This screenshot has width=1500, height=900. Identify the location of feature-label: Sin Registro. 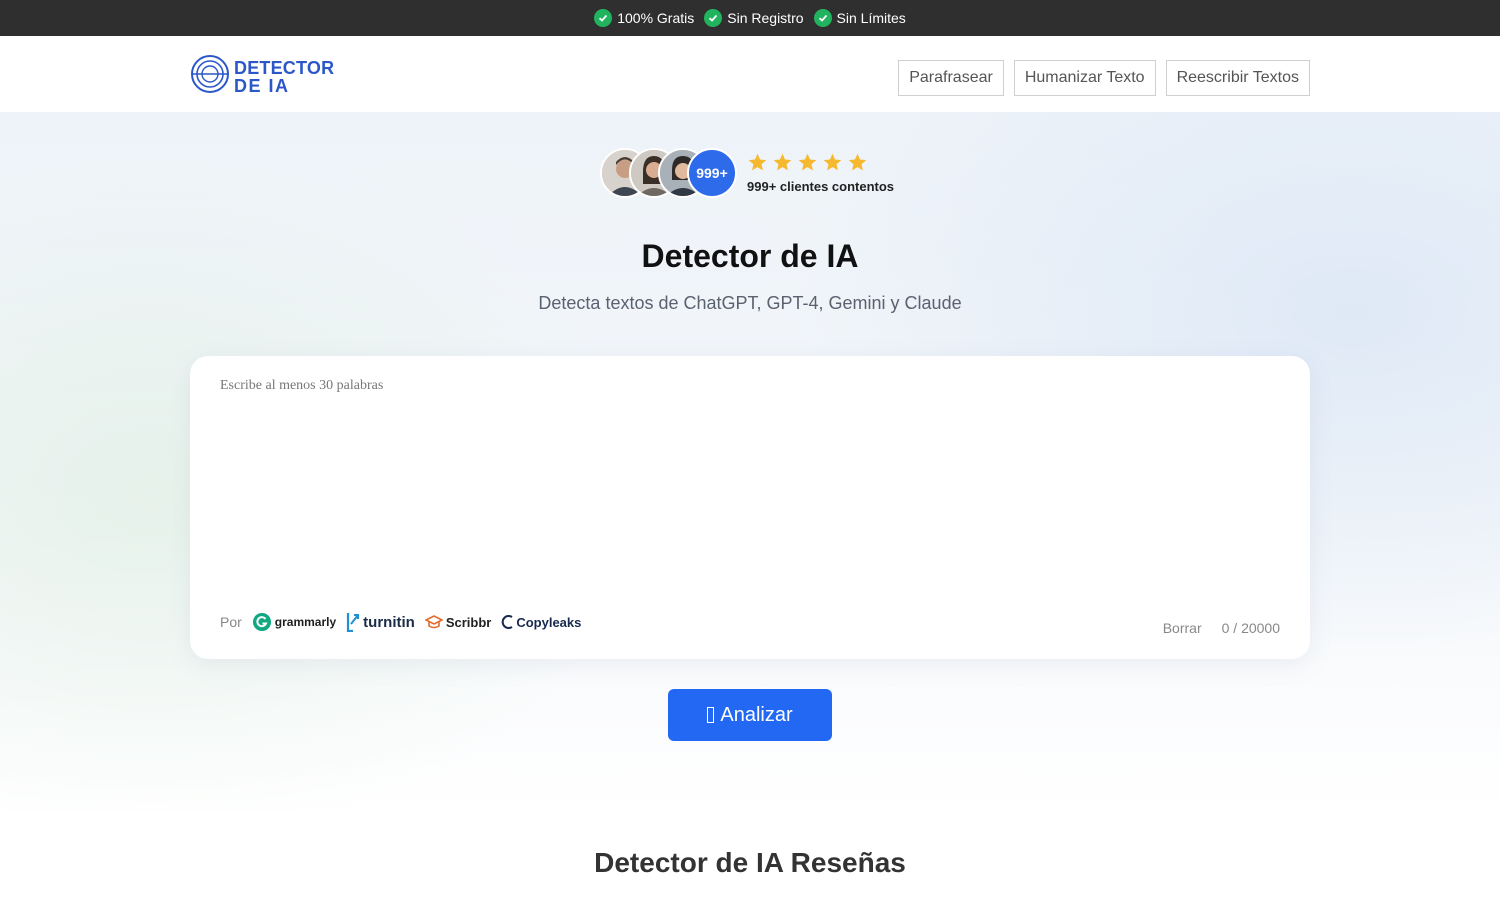
(765, 18).